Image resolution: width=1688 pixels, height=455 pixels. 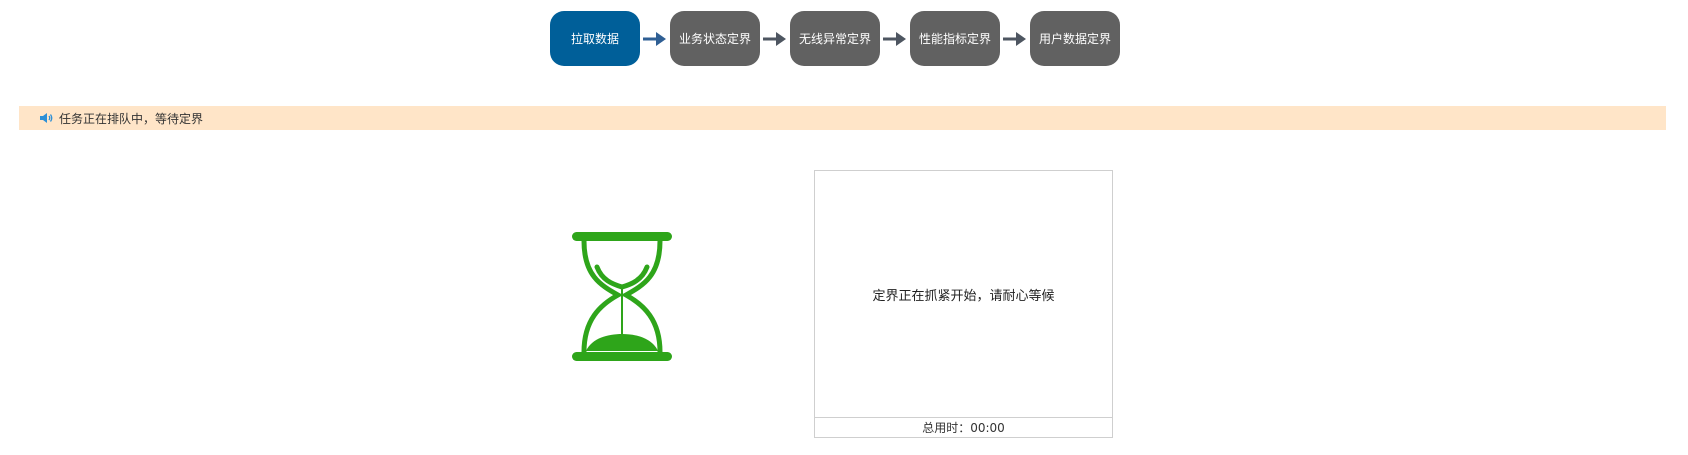 I want to click on progress-steps: 拉取数据 业务状态定界 无线异常定界 性能指标定界 用户数据定界, so click(x=835, y=38).